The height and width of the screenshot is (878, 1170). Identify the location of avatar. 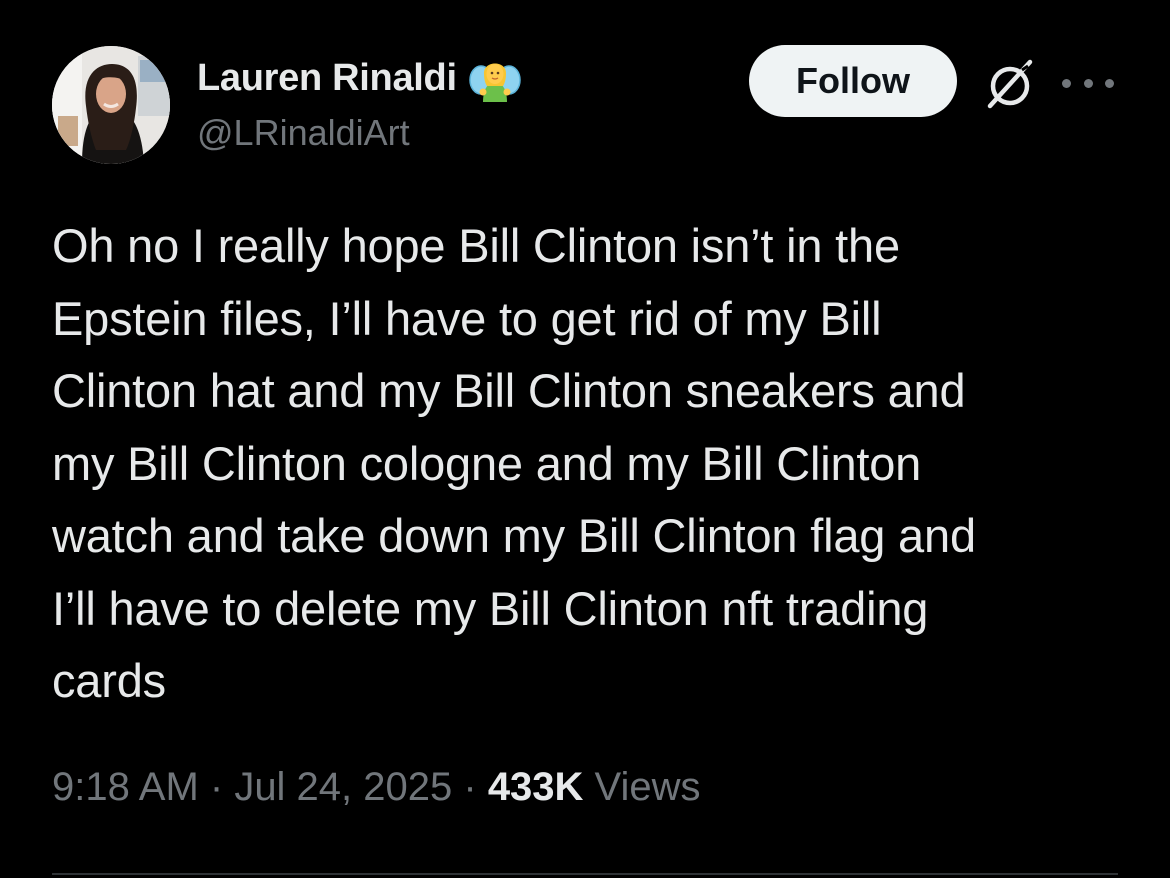
(111, 105).